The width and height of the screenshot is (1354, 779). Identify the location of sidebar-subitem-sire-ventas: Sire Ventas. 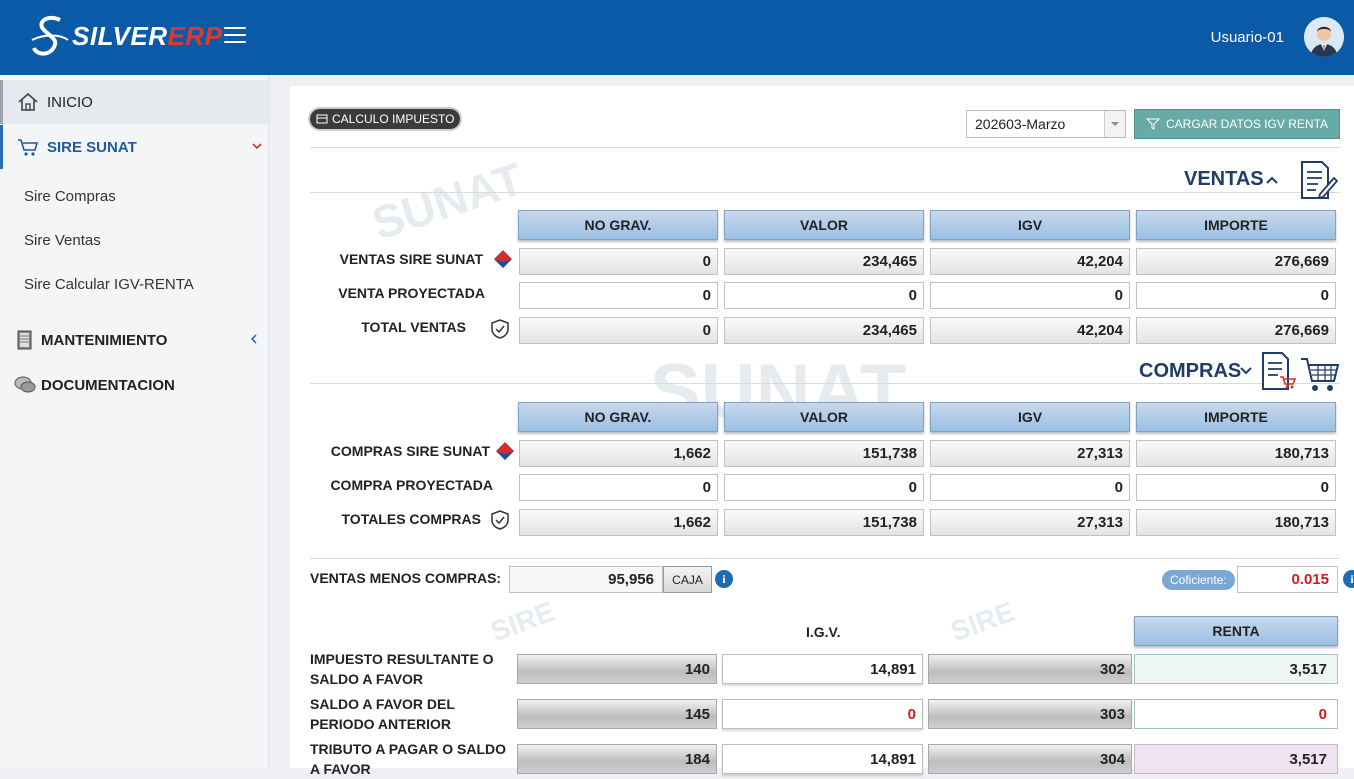
(62, 240).